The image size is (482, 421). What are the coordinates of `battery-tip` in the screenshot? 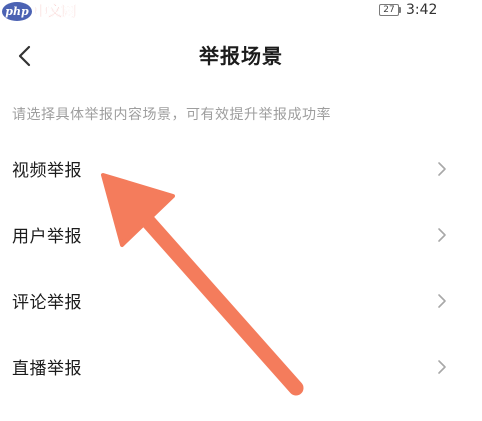 It's located at (400, 10).